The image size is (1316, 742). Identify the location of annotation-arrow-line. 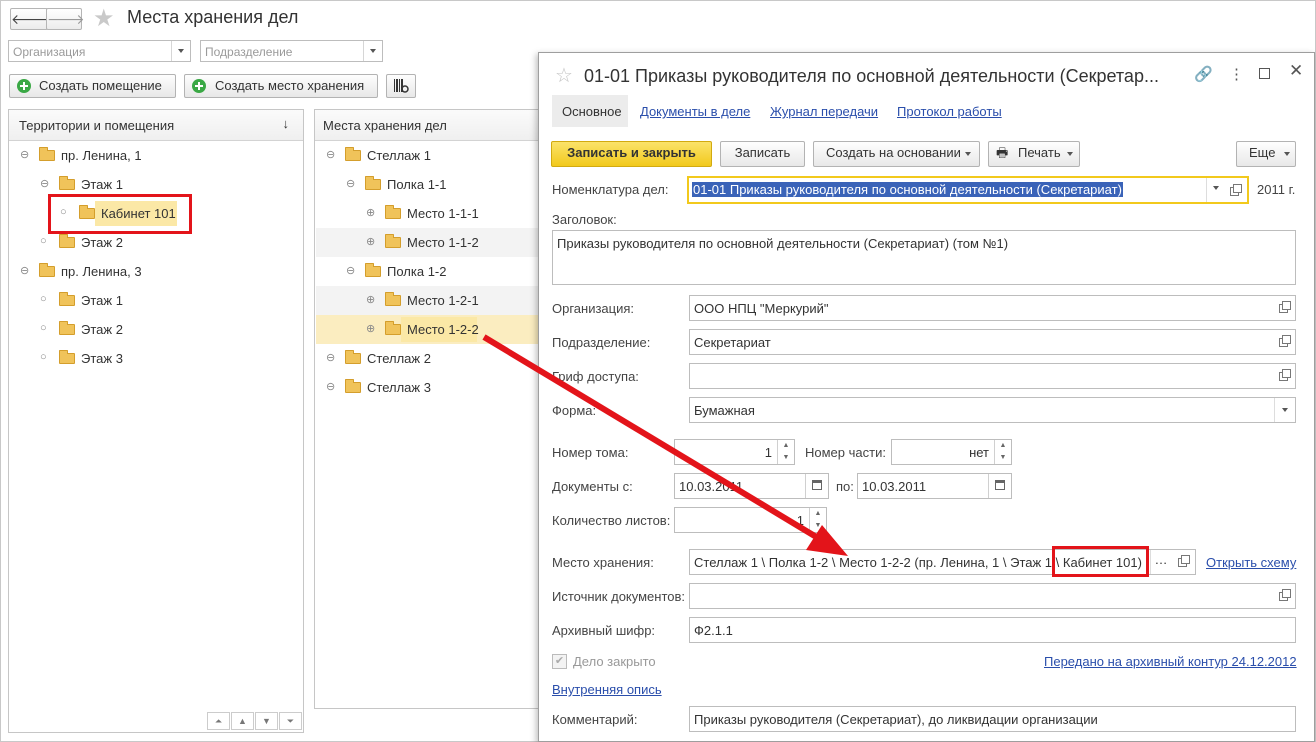
(651, 437).